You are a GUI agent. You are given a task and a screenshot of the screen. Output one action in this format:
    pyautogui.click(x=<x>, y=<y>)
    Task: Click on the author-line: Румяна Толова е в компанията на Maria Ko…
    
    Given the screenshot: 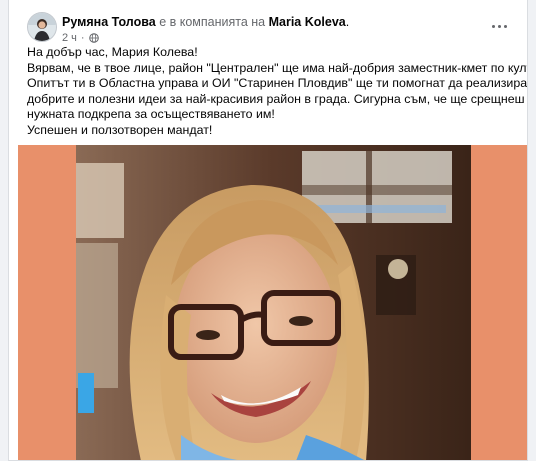 What is the action you would take?
    pyautogui.click(x=205, y=22)
    